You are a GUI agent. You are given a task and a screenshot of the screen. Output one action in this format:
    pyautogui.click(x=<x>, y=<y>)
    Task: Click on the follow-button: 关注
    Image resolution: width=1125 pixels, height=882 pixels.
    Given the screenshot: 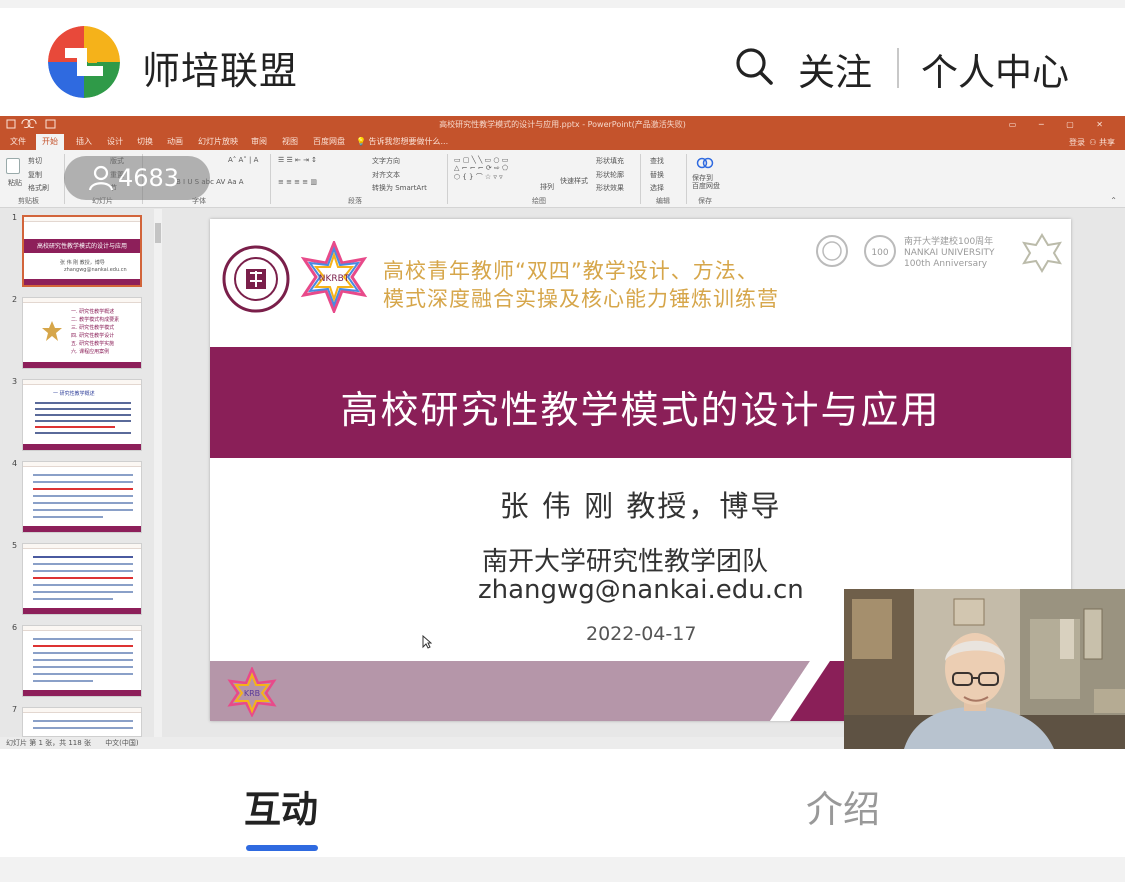 What is the action you would take?
    pyautogui.click(x=835, y=69)
    